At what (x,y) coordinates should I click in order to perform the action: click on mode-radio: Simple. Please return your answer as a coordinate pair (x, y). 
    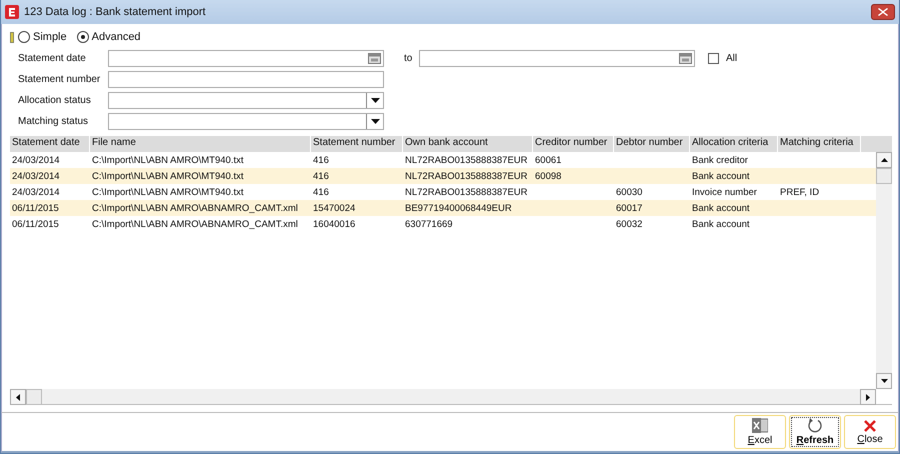
    Looking at the image, I should click on (42, 37).